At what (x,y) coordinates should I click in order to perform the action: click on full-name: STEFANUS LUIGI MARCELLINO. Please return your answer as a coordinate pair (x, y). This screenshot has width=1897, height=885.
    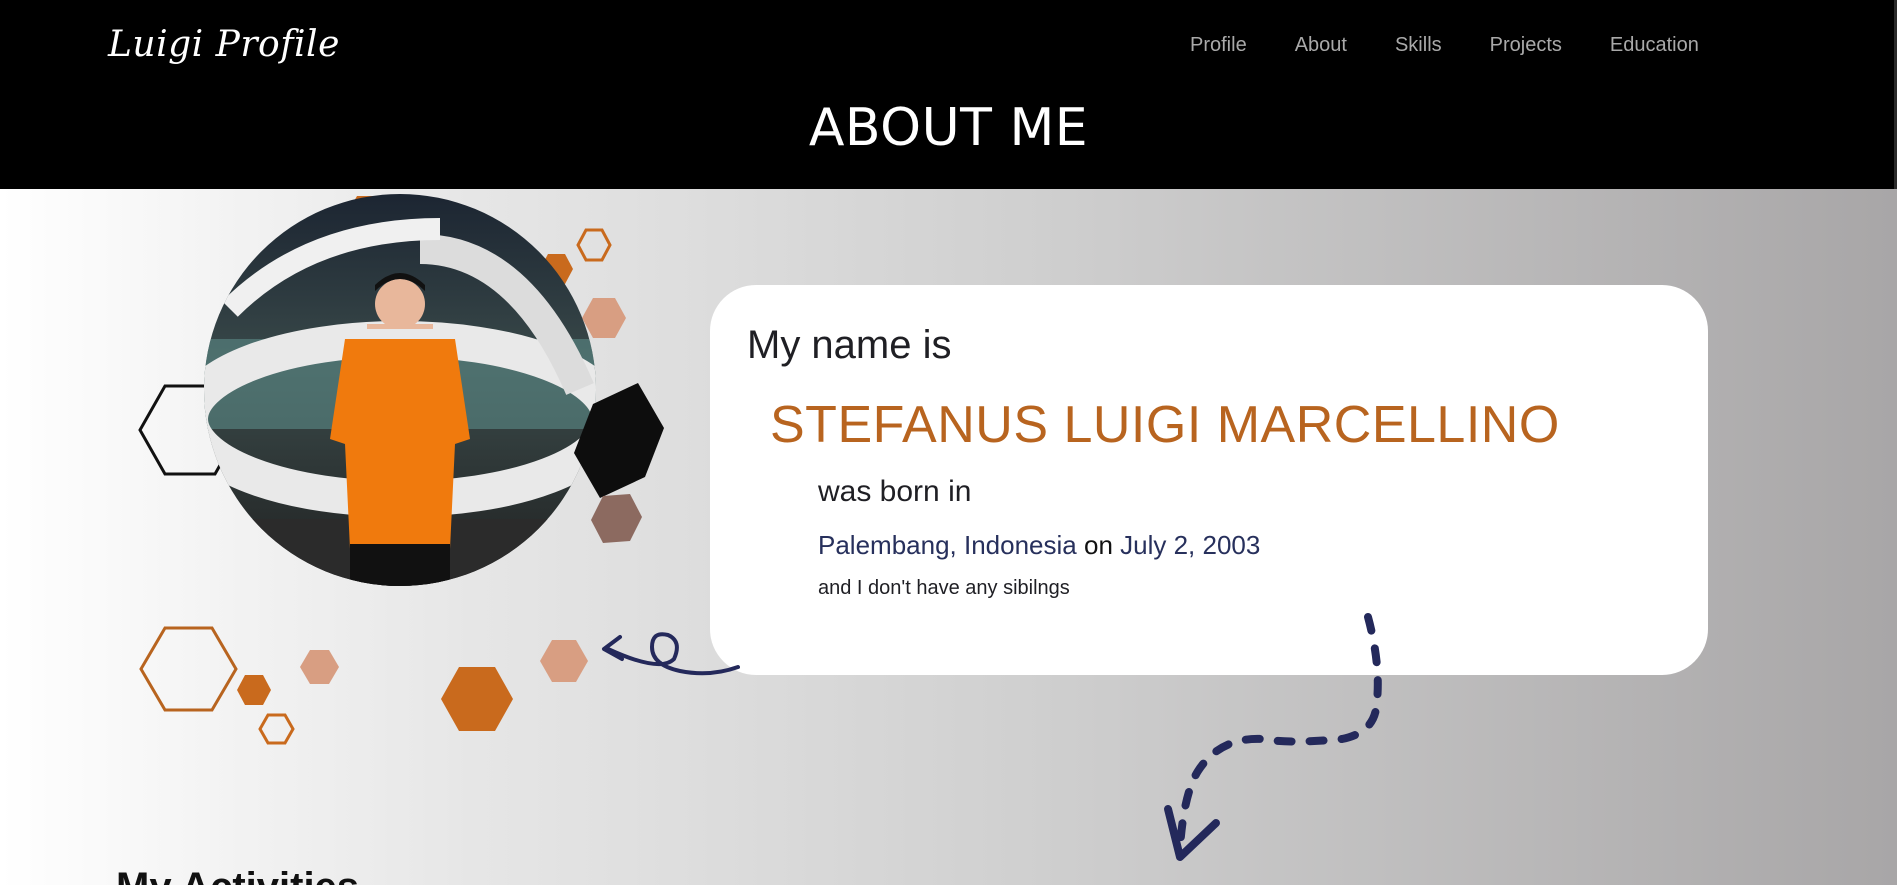
    Looking at the image, I should click on (1165, 425).